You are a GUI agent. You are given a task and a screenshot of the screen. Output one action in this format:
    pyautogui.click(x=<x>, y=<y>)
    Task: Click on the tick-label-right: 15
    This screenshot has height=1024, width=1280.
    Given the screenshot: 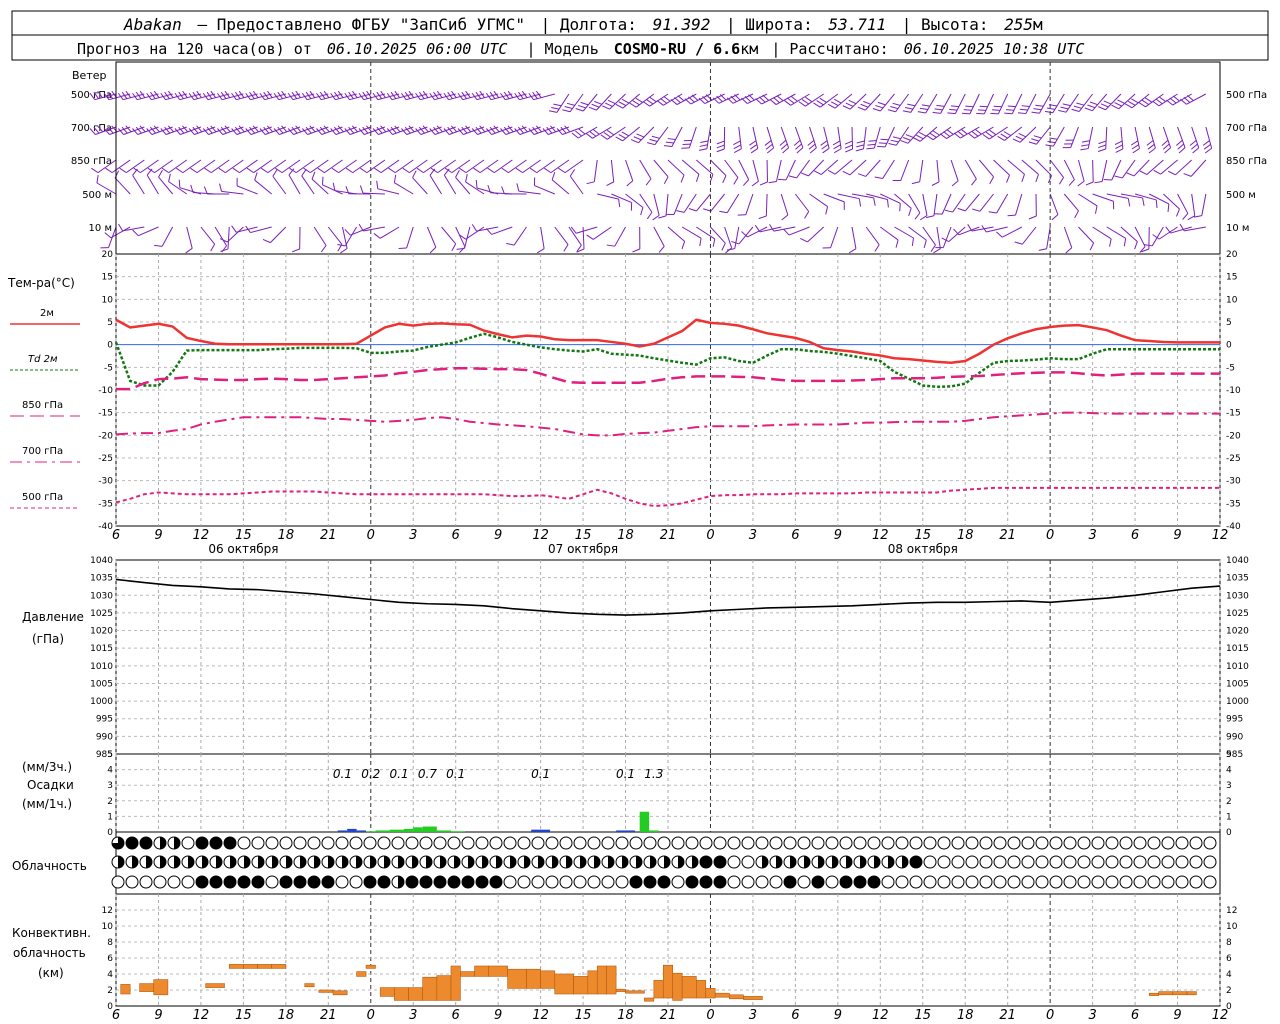 What is the action you would take?
    pyautogui.click(x=1231, y=278)
    